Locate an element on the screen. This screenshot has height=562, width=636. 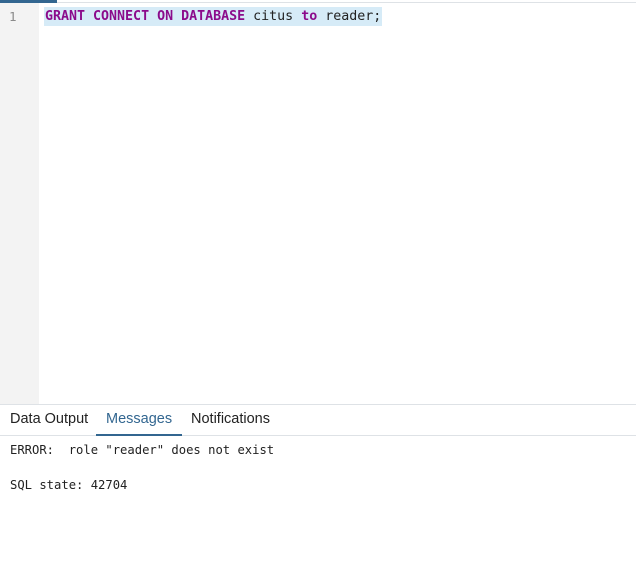
line-number: 1 is located at coordinates (13, 16).